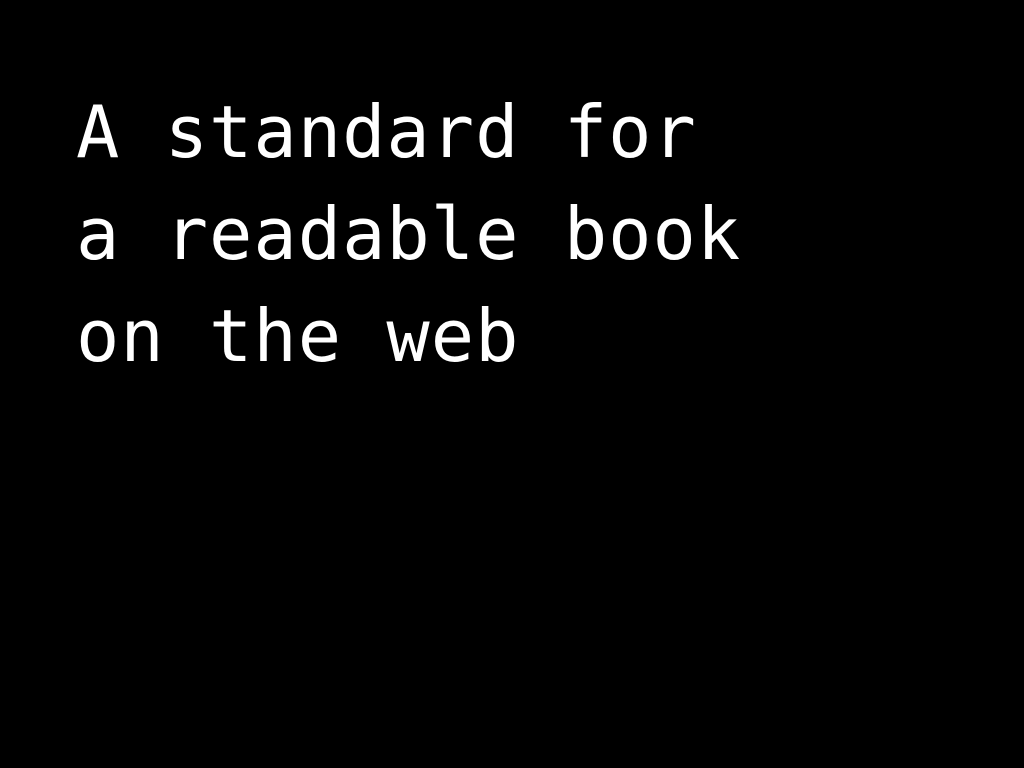  Describe the element at coordinates (386, 132) in the screenshot. I see `headline-line-1: A standard for` at that location.